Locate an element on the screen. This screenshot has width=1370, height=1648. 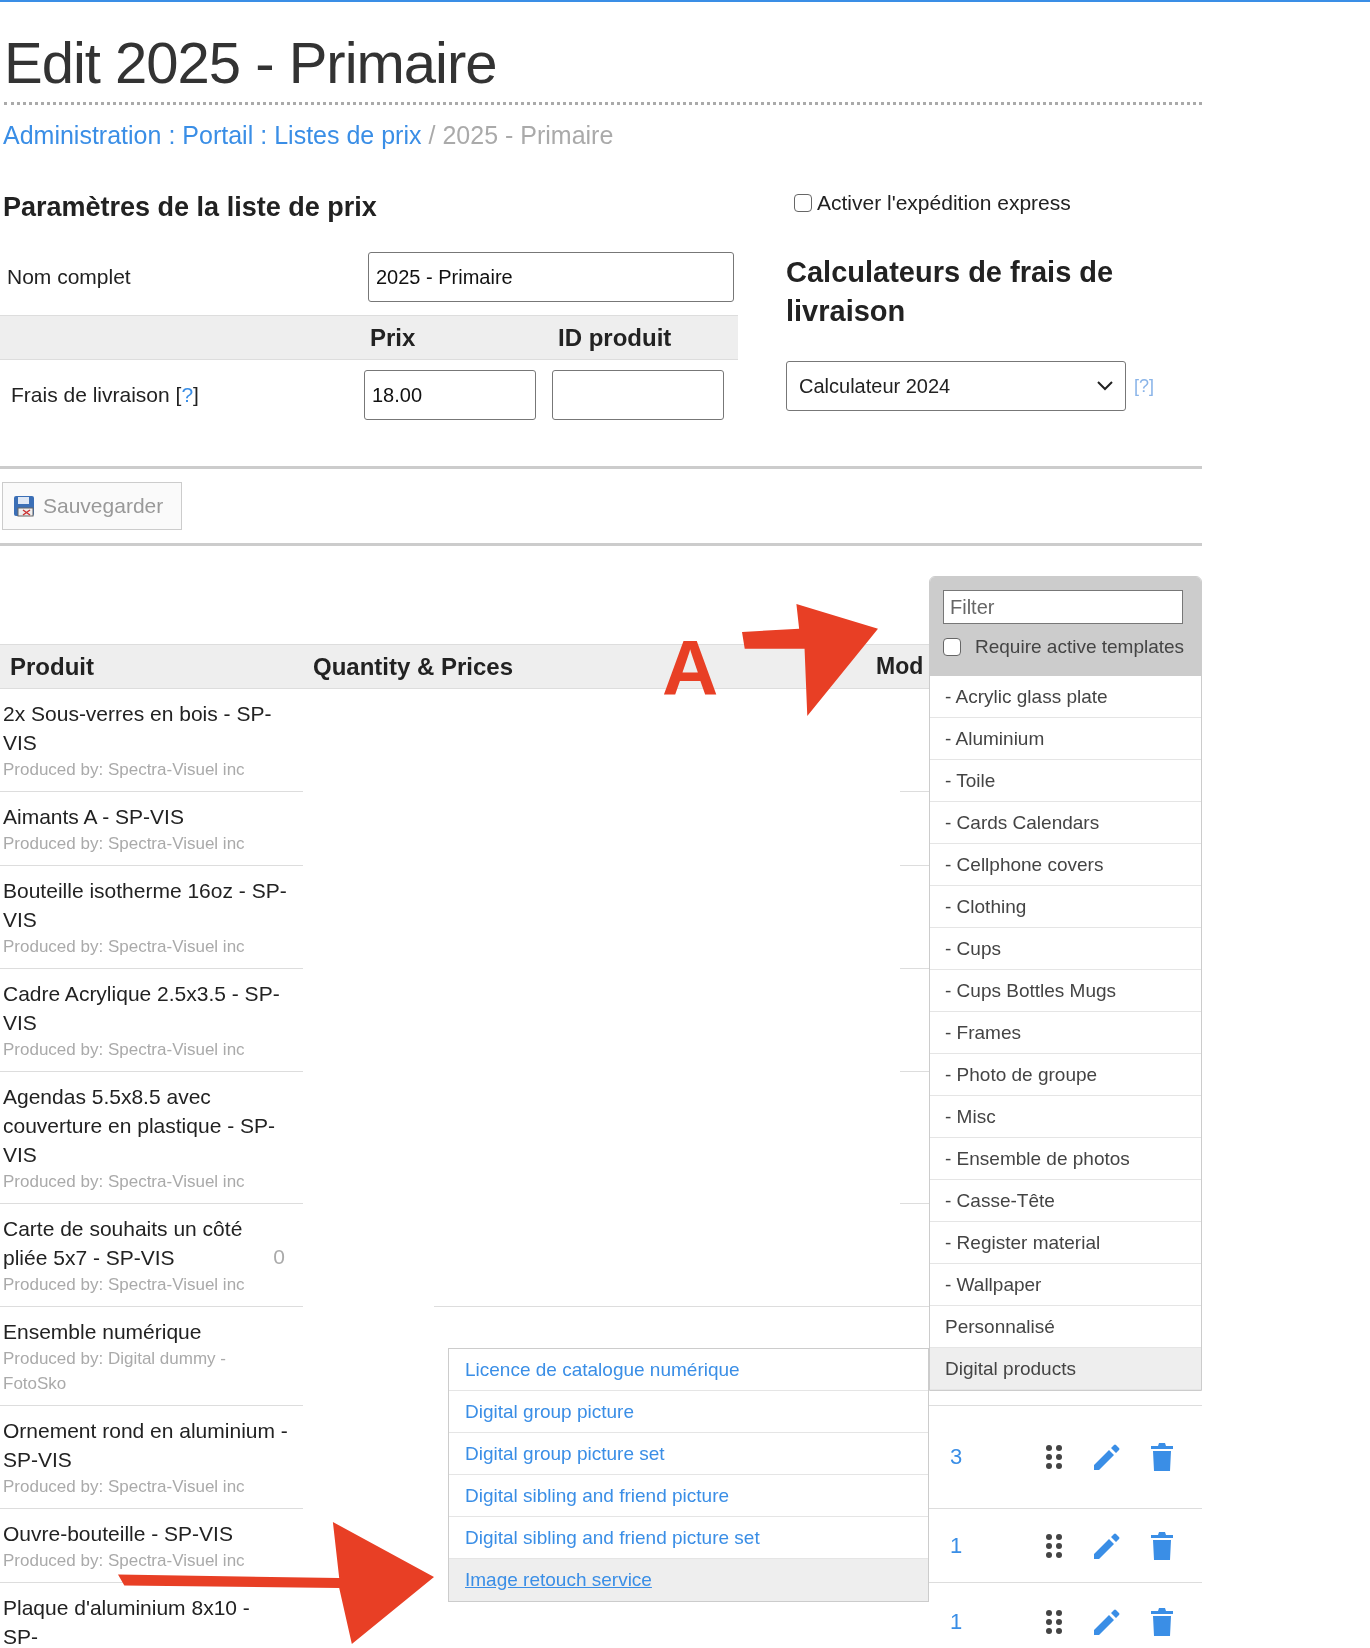
product-name: Ouvre-bouteille - SP-VIS is located at coordinates (118, 1534).